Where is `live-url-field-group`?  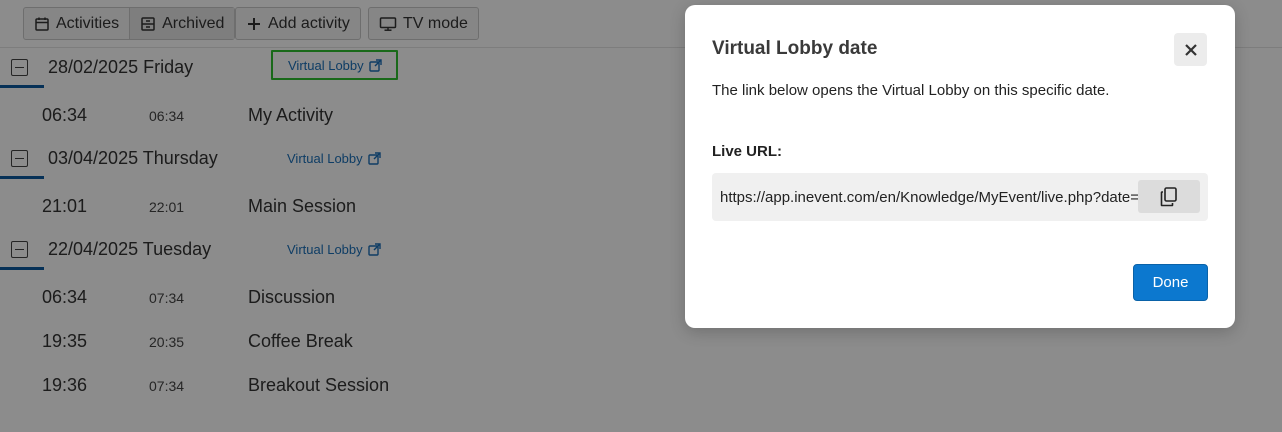 live-url-field-group is located at coordinates (960, 197).